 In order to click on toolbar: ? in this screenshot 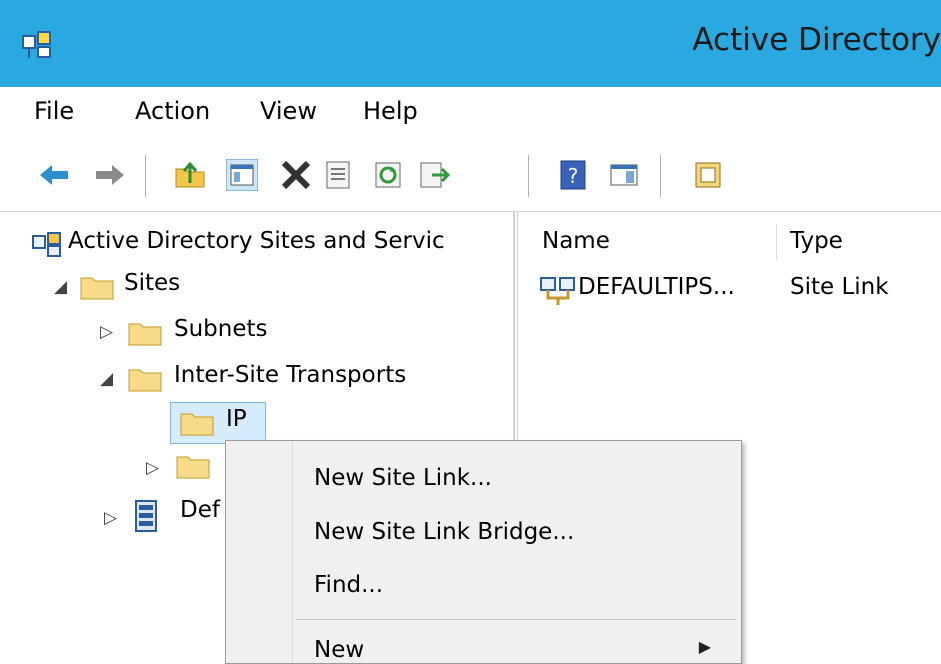, I will do `click(470, 174)`.